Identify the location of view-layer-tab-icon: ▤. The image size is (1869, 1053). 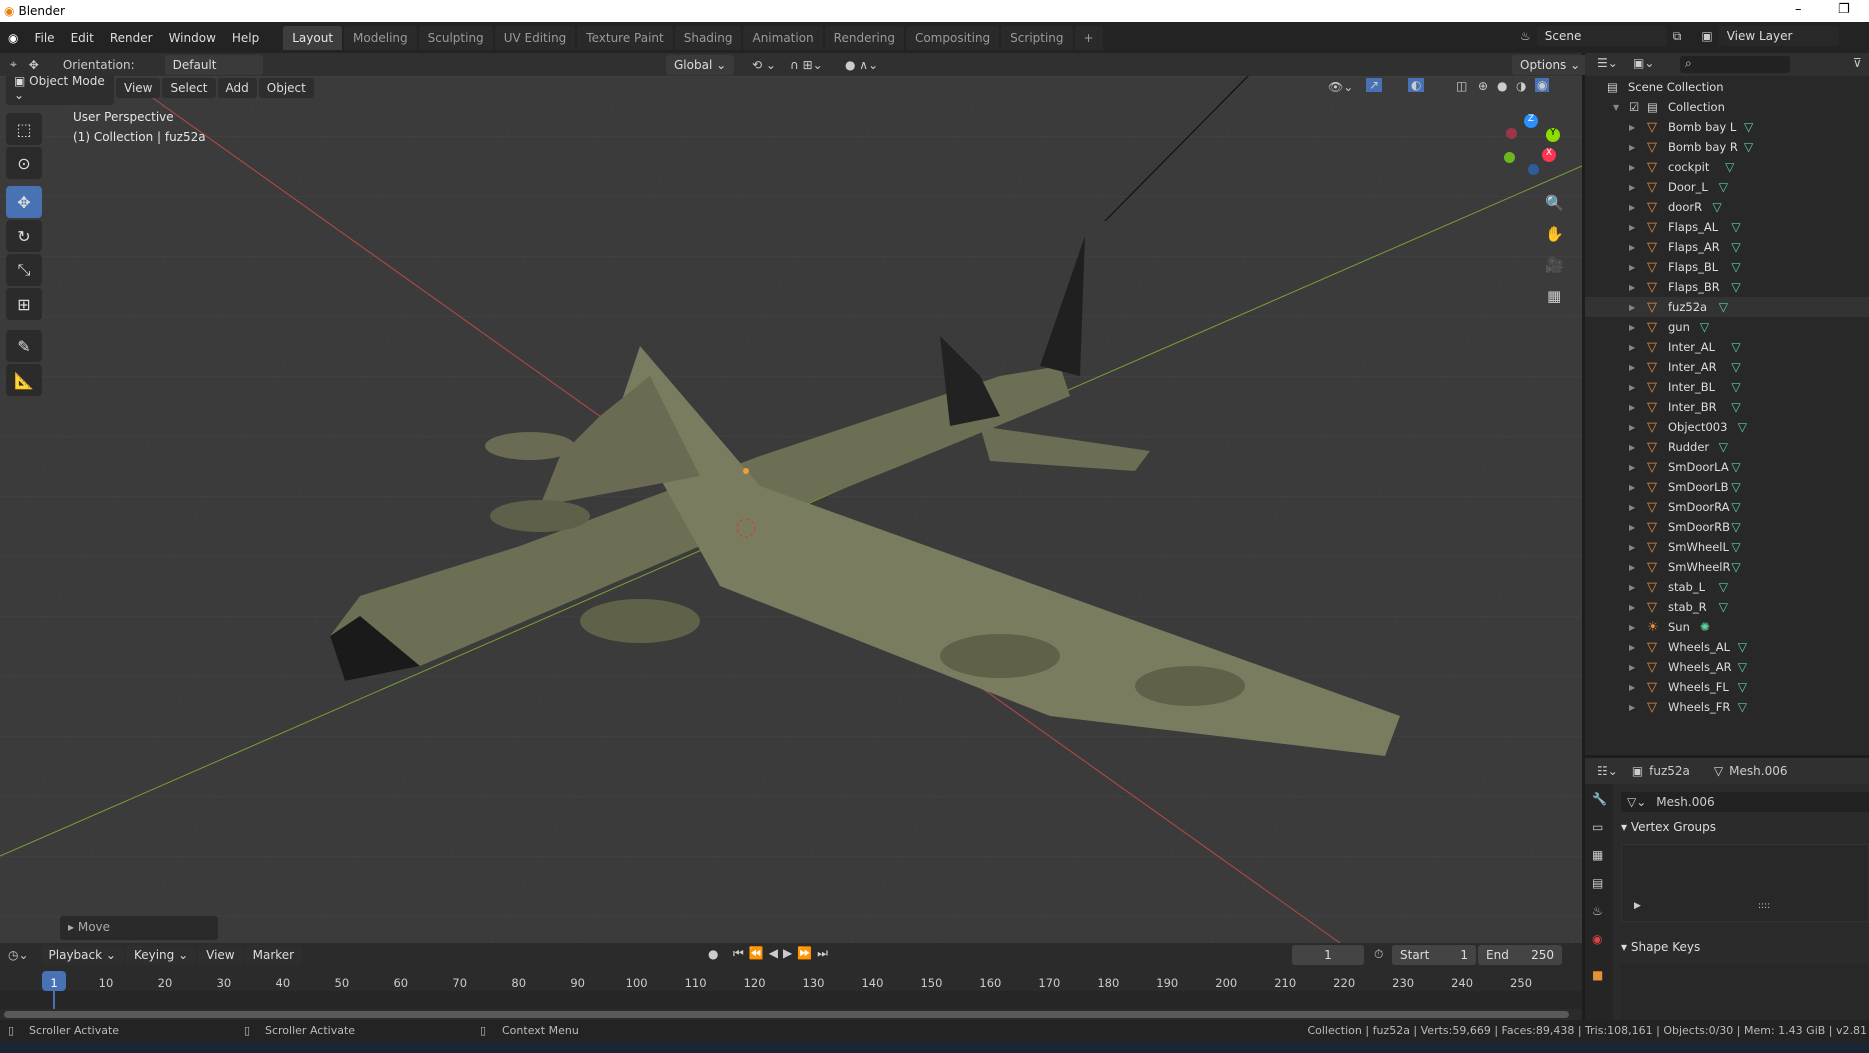
(1597, 883).